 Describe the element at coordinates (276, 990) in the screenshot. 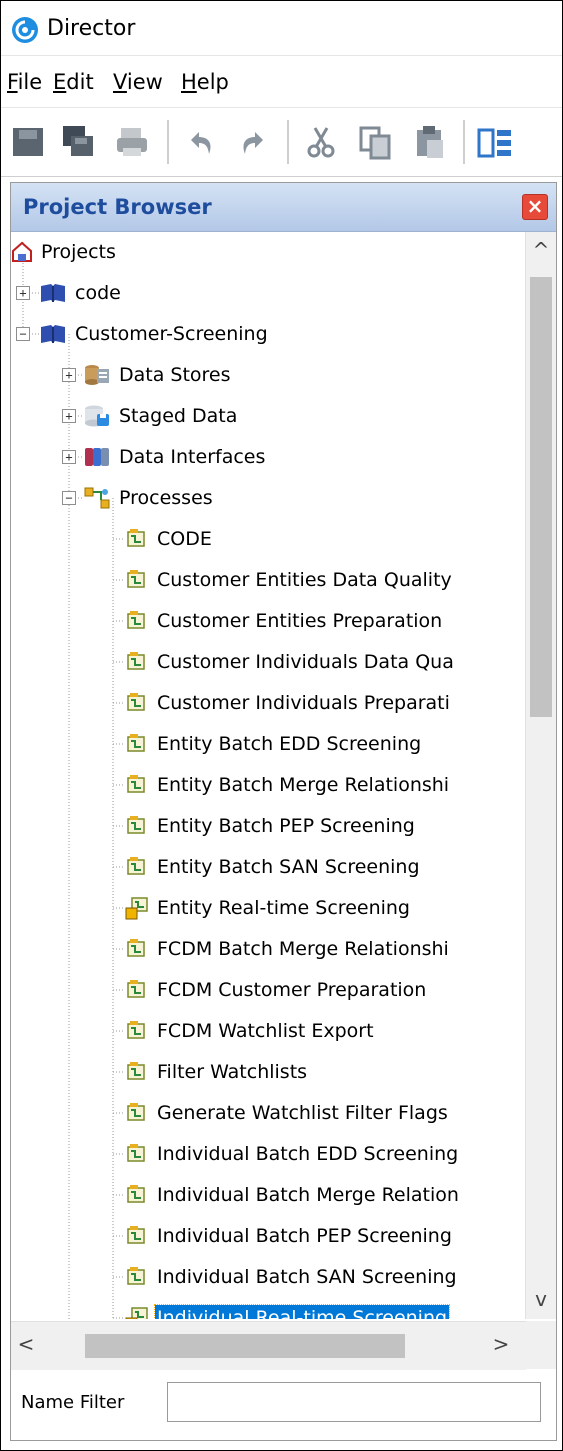

I see `tree-item: FCDM Customer Preparation` at that location.